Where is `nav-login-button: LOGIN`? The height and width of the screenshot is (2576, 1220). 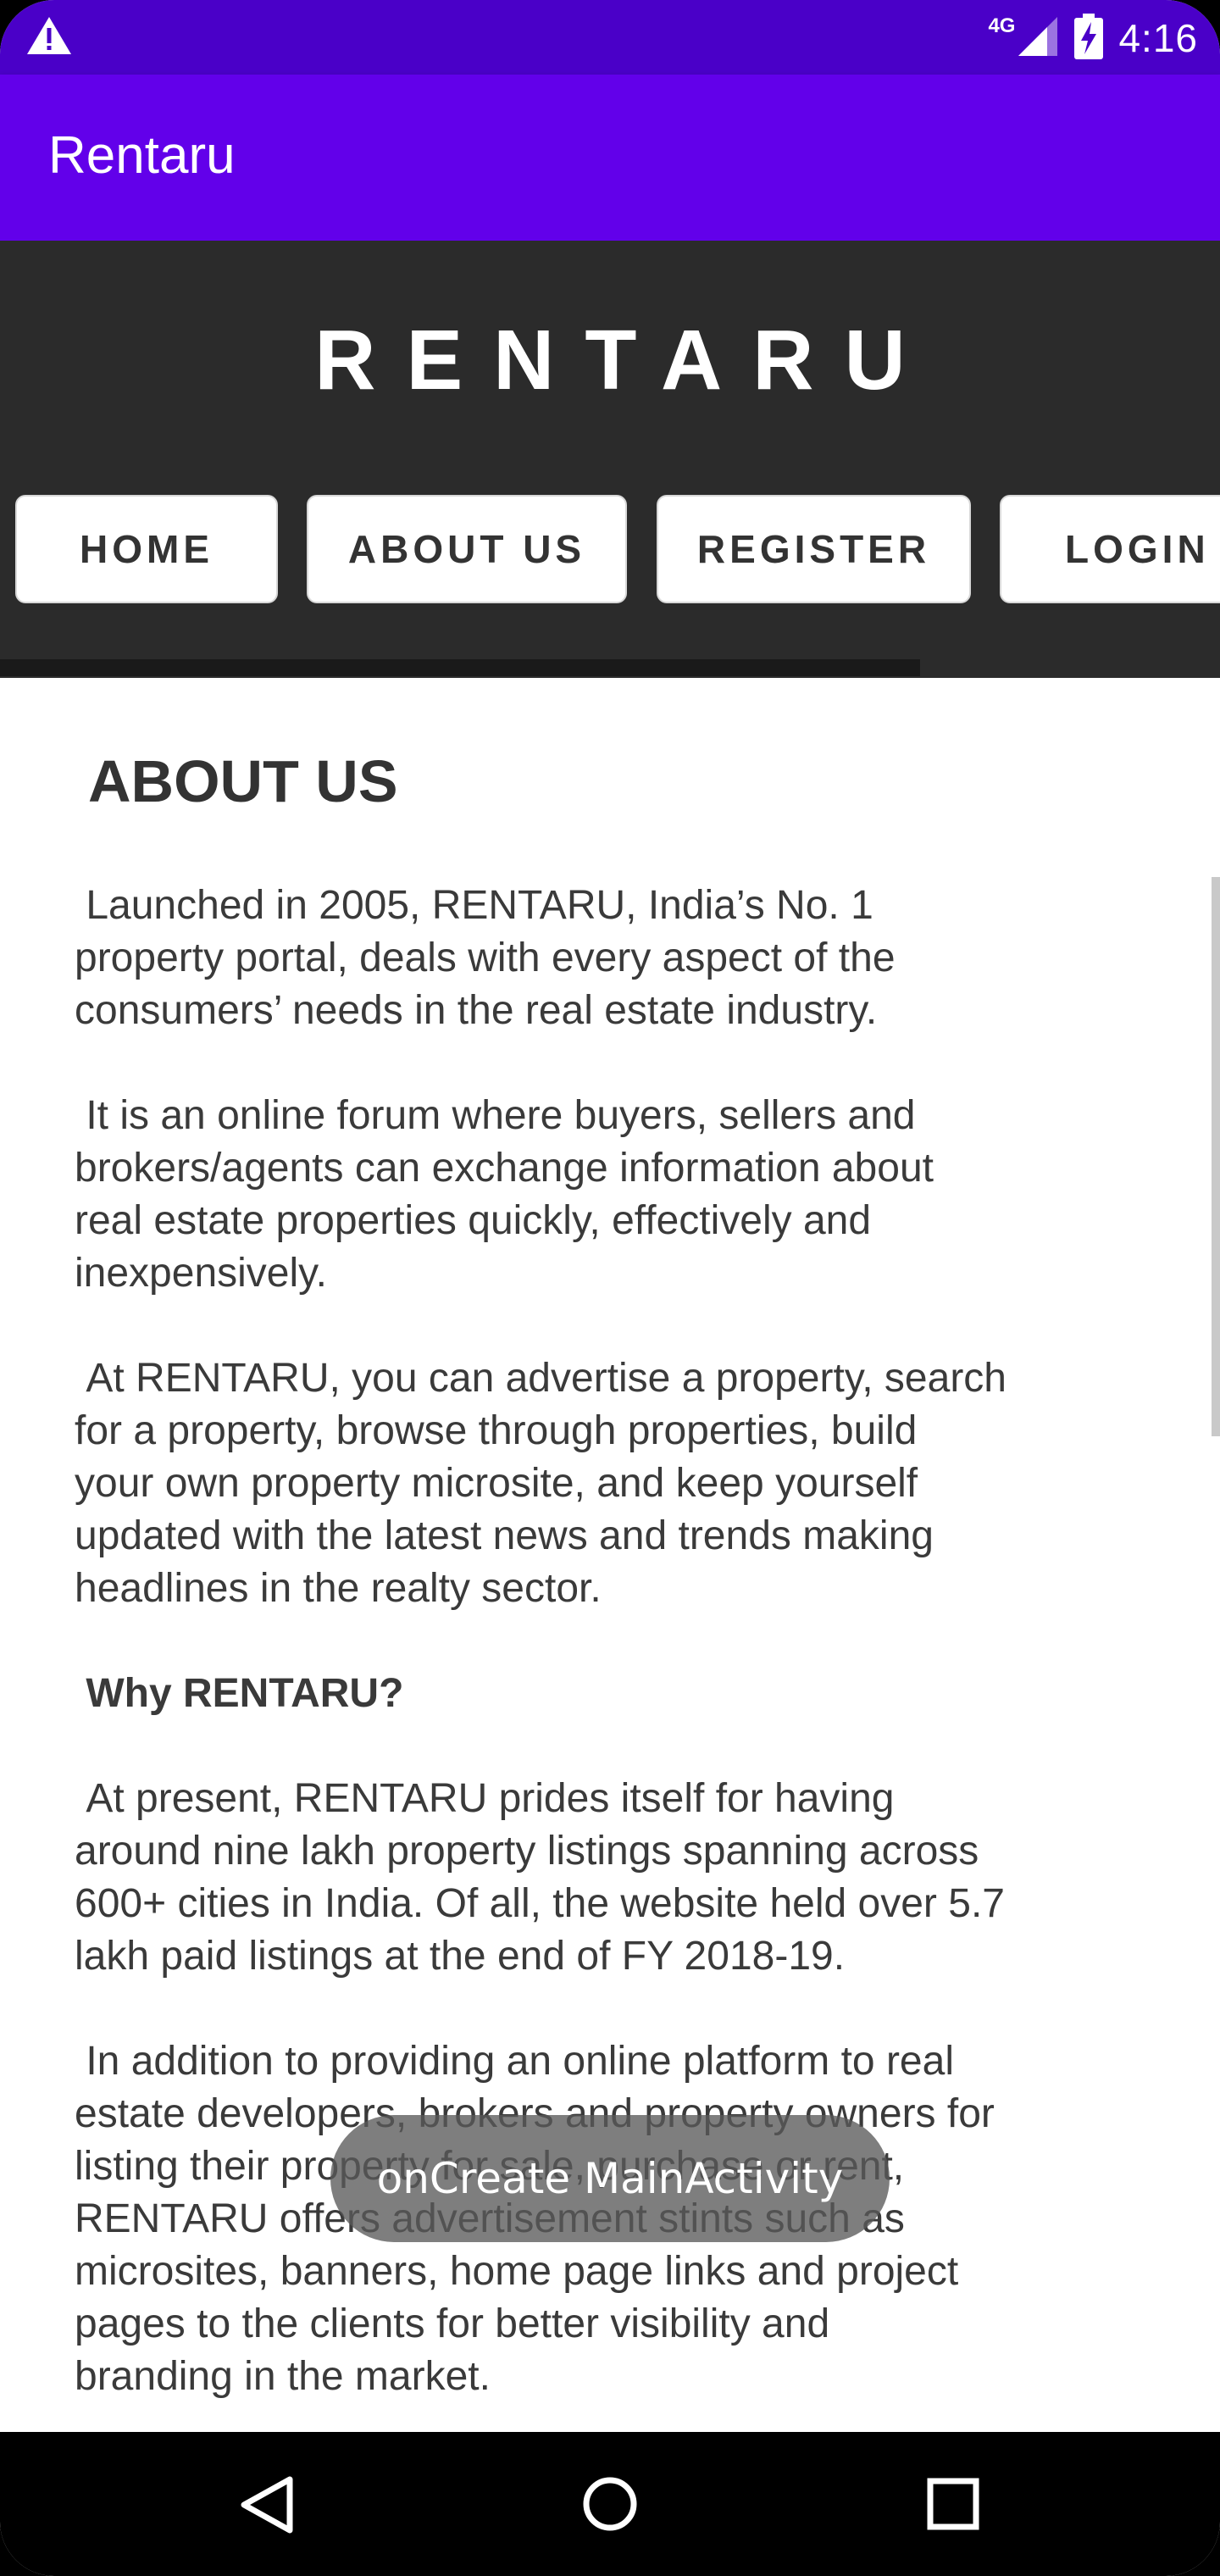 nav-login-button: LOGIN is located at coordinates (1110, 549).